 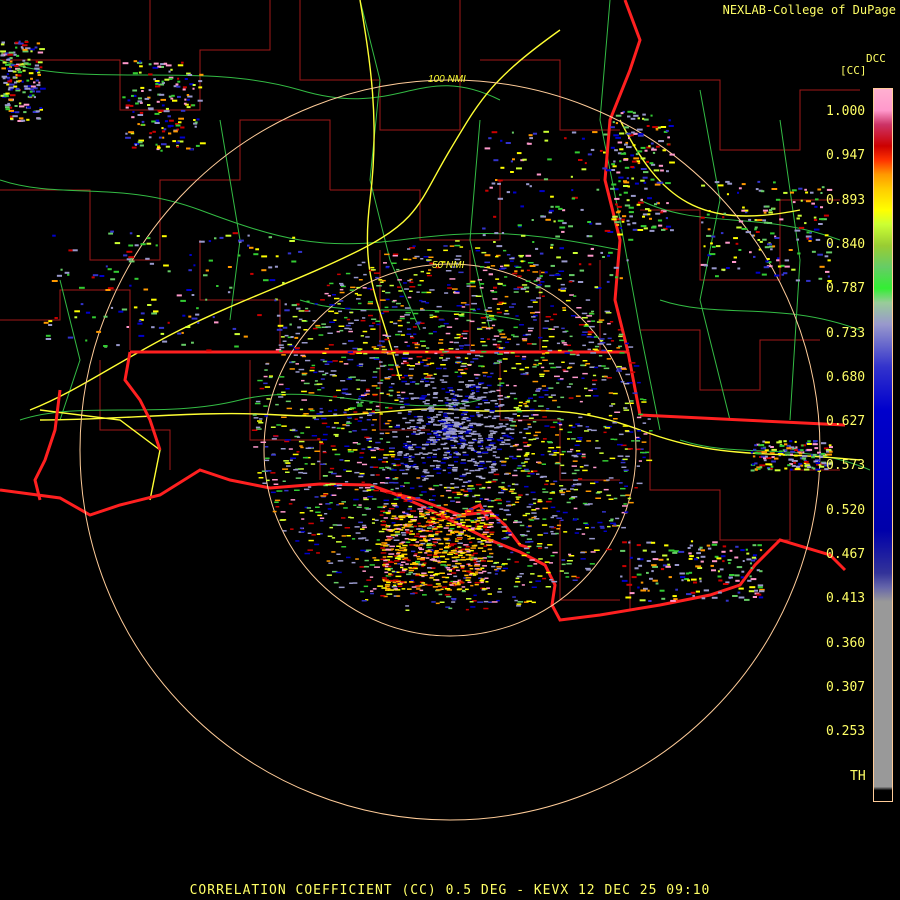 What do you see at coordinates (846, 732) in the screenshot?
I see `scale-label: 0.253` at bounding box center [846, 732].